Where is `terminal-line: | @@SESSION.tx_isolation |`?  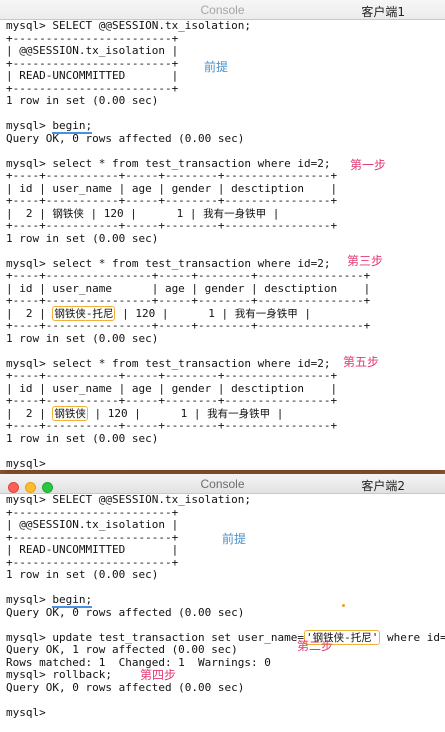 terminal-line: | @@SESSION.tx_isolation | is located at coordinates (92, 50).